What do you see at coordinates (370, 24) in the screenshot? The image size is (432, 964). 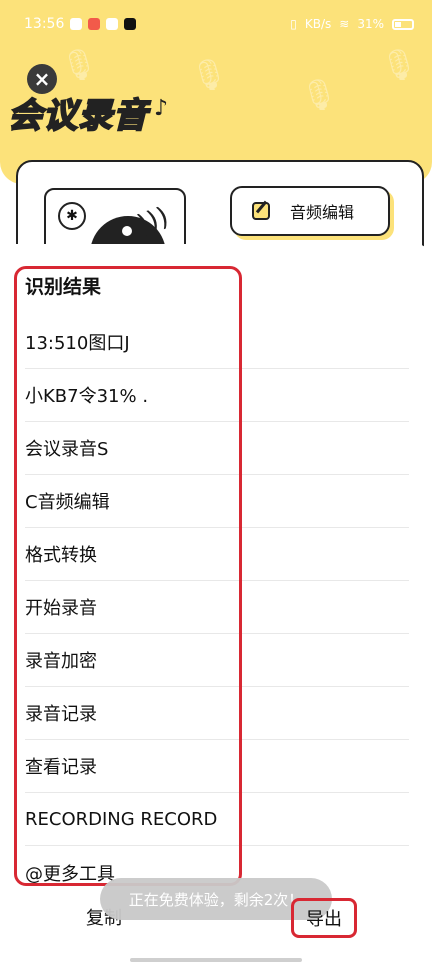 I see `battery-text: 31%` at bounding box center [370, 24].